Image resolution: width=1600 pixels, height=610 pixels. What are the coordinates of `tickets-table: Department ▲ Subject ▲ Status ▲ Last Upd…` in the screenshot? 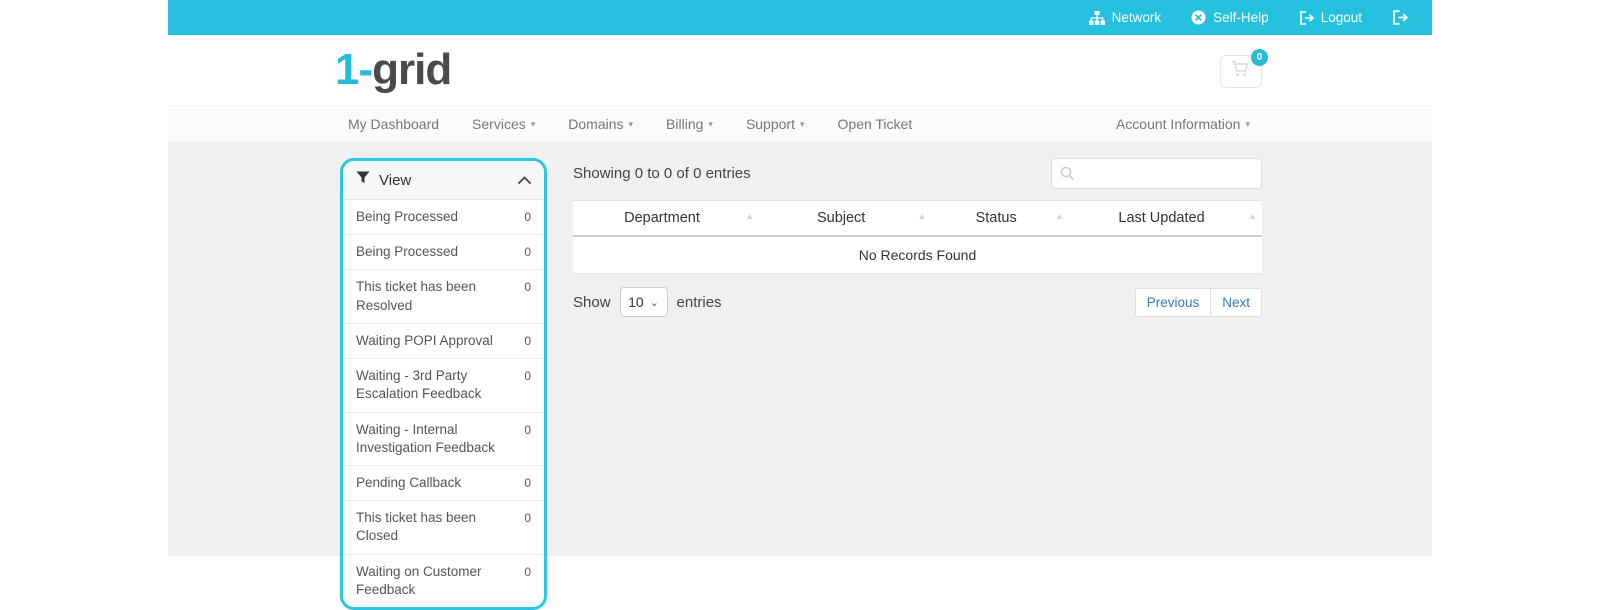 It's located at (917, 237).